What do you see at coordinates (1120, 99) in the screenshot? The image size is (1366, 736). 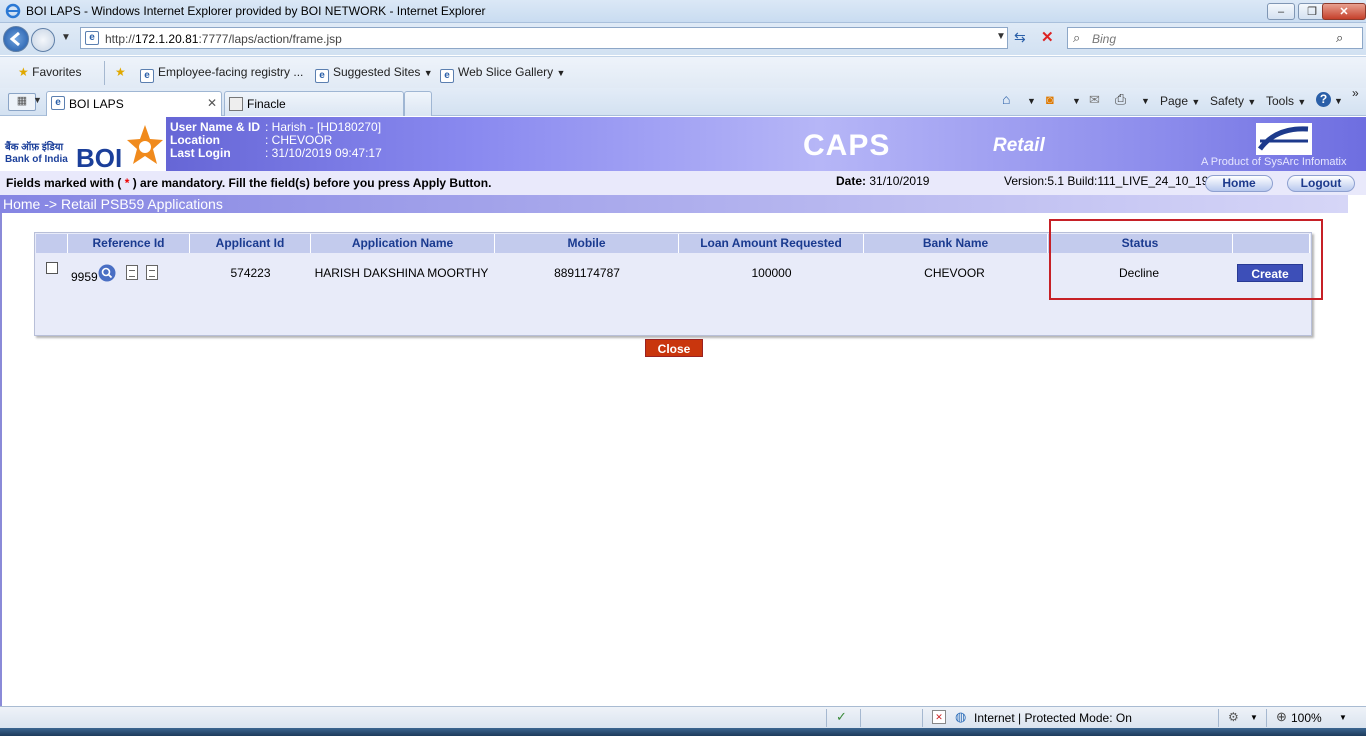 I see `print-icon: ⎙` at bounding box center [1120, 99].